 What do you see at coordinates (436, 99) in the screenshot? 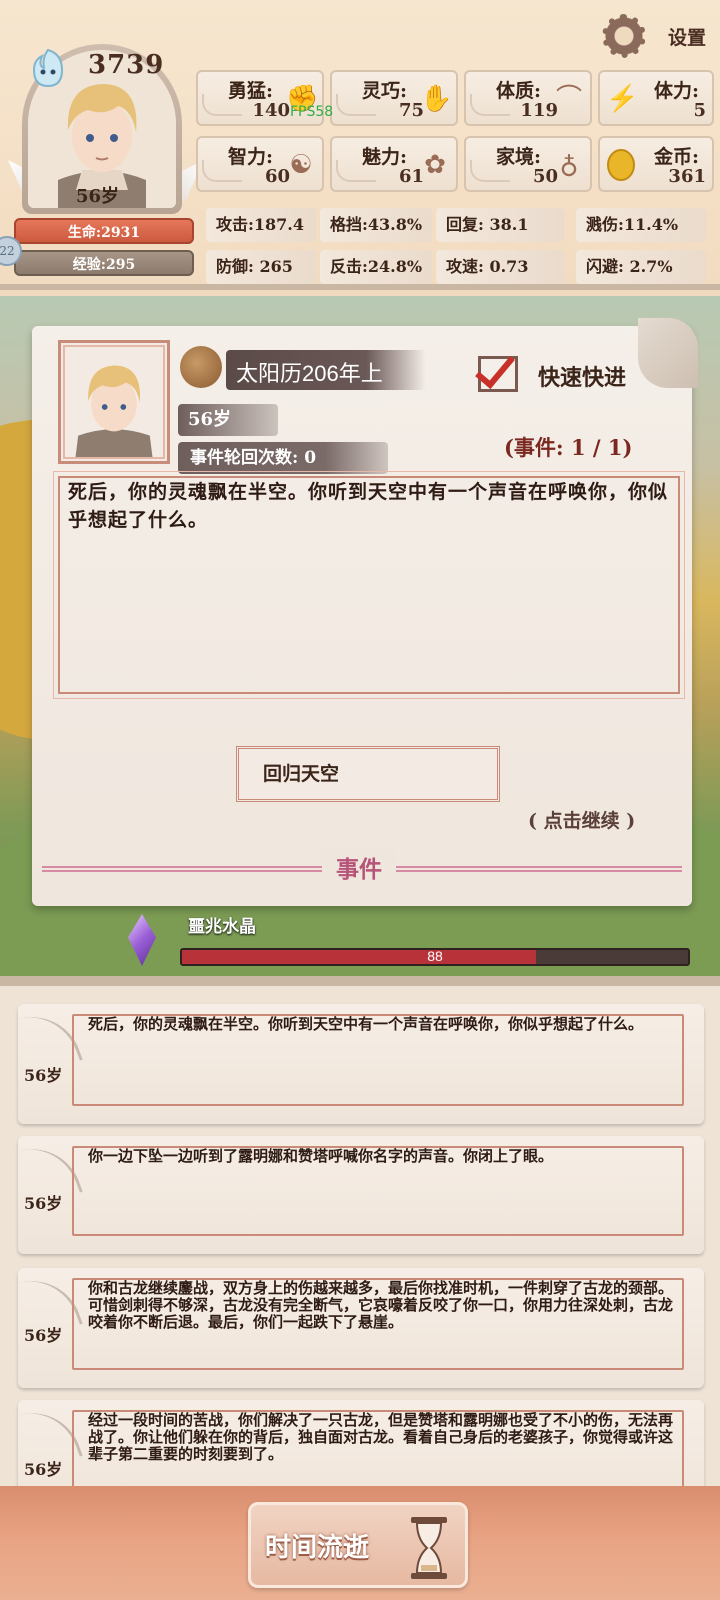
I see `hand-icon: ✋` at bounding box center [436, 99].